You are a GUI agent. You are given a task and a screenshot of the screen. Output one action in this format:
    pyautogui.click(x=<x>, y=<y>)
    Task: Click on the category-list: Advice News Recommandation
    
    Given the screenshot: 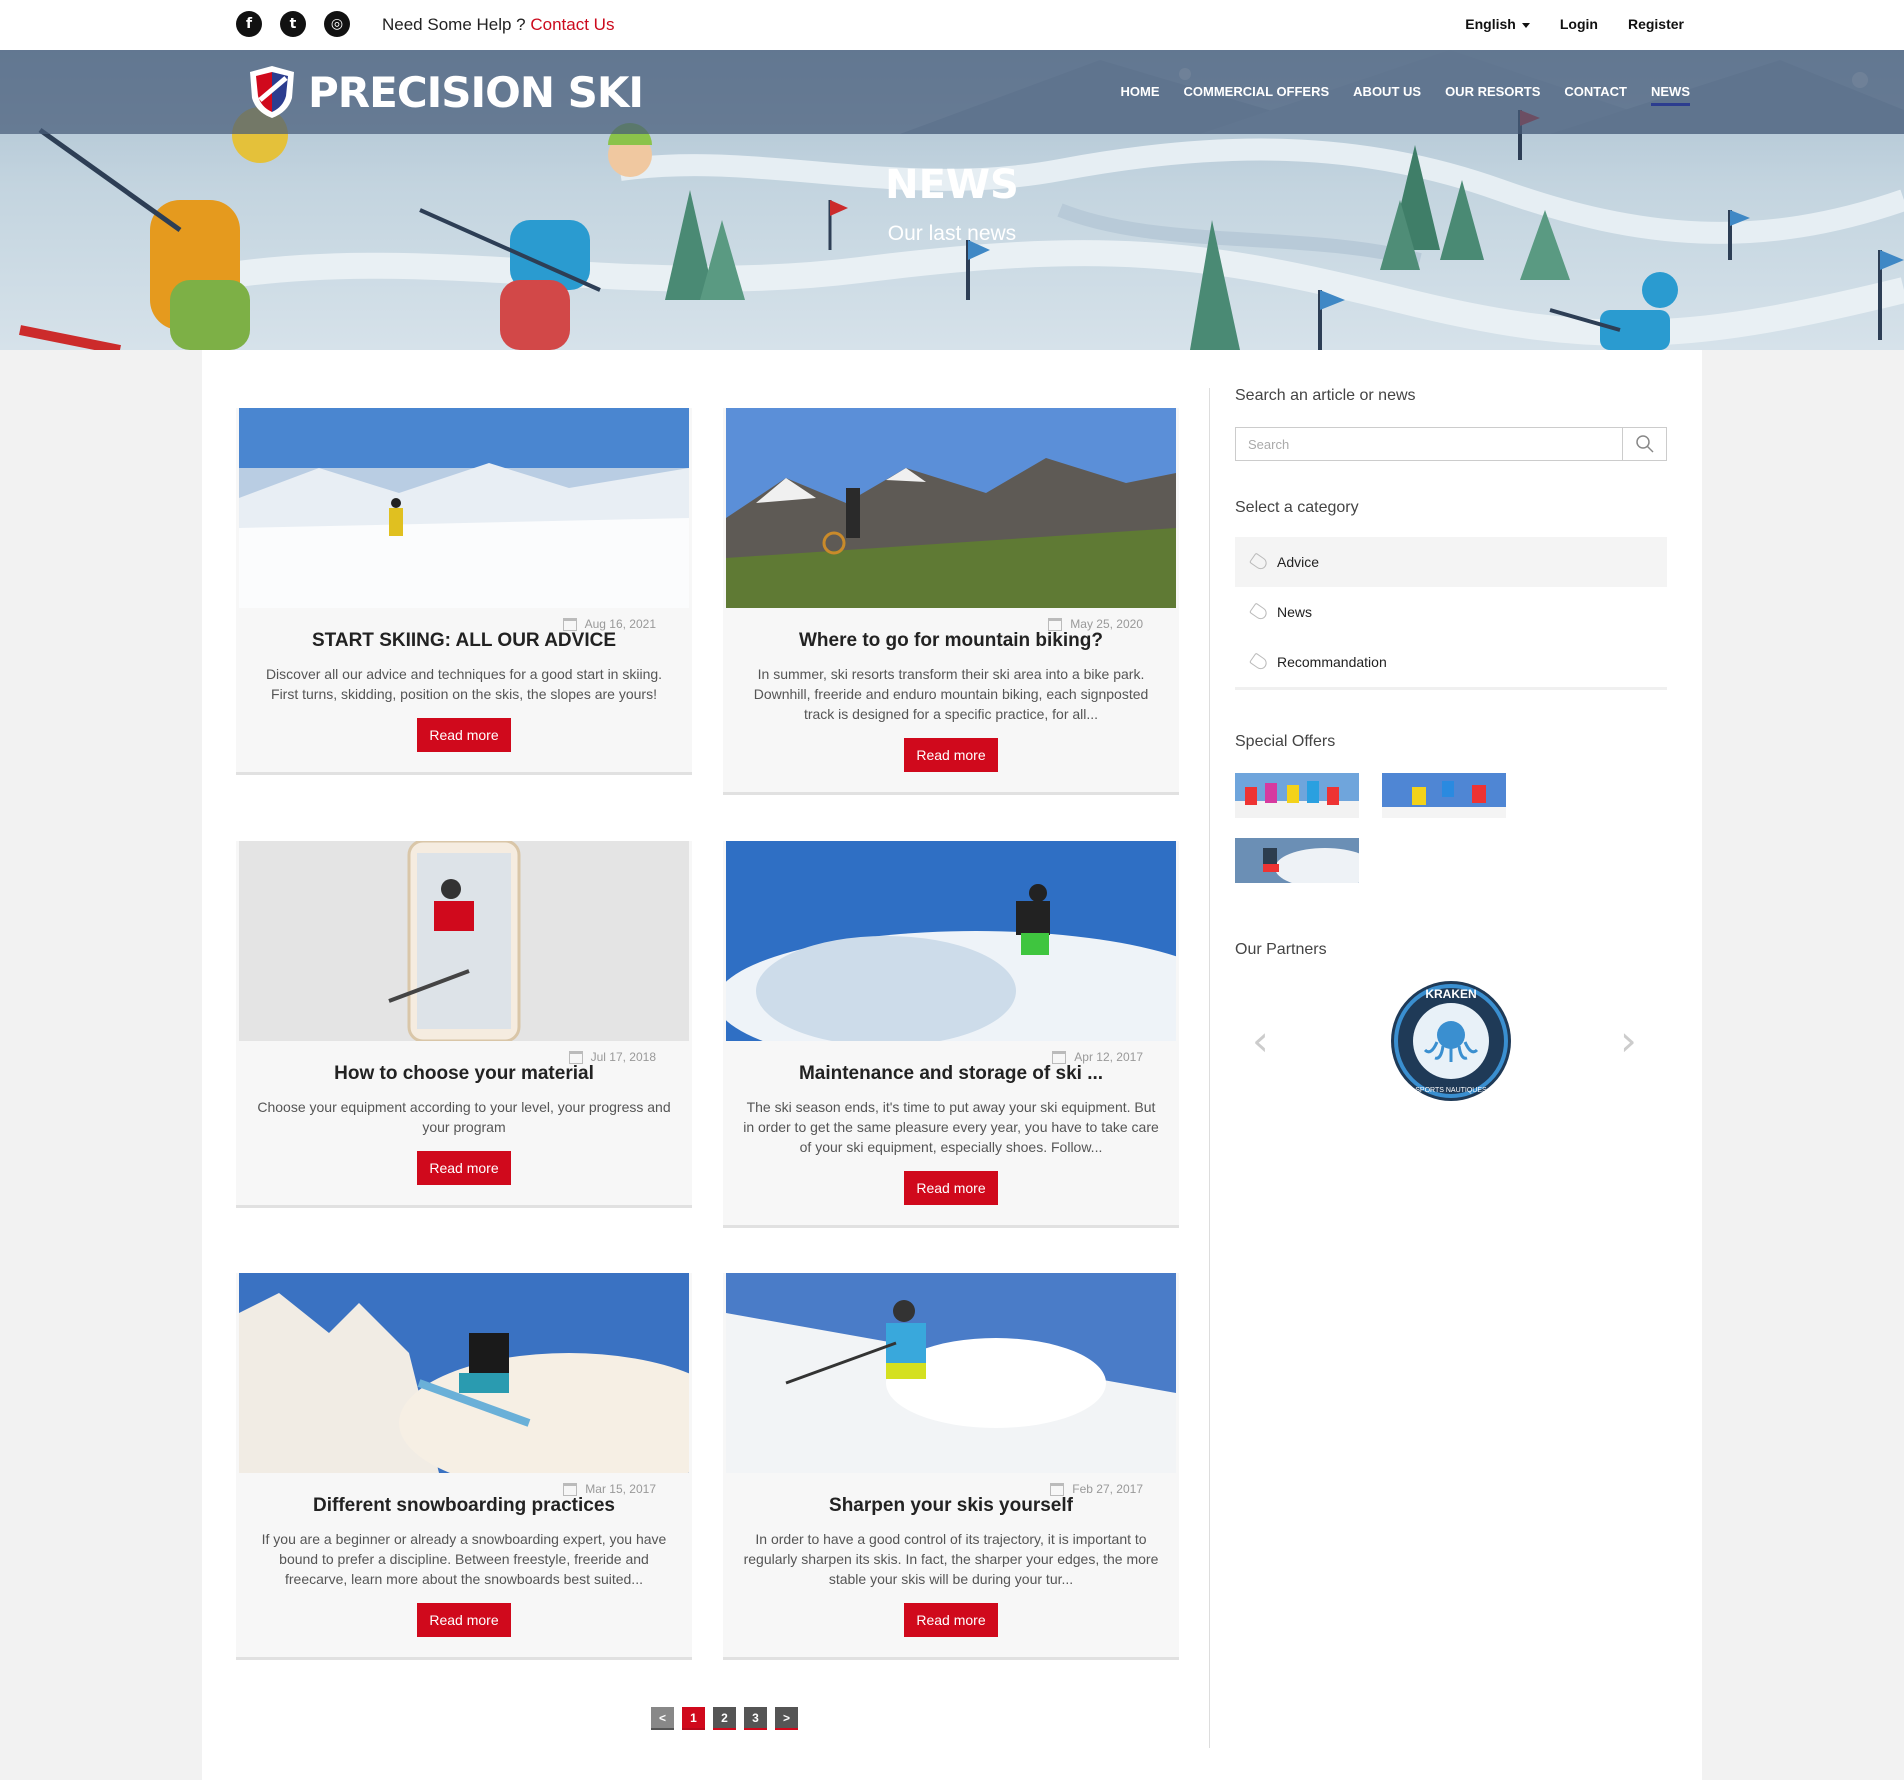 What is the action you would take?
    pyautogui.click(x=1451, y=613)
    